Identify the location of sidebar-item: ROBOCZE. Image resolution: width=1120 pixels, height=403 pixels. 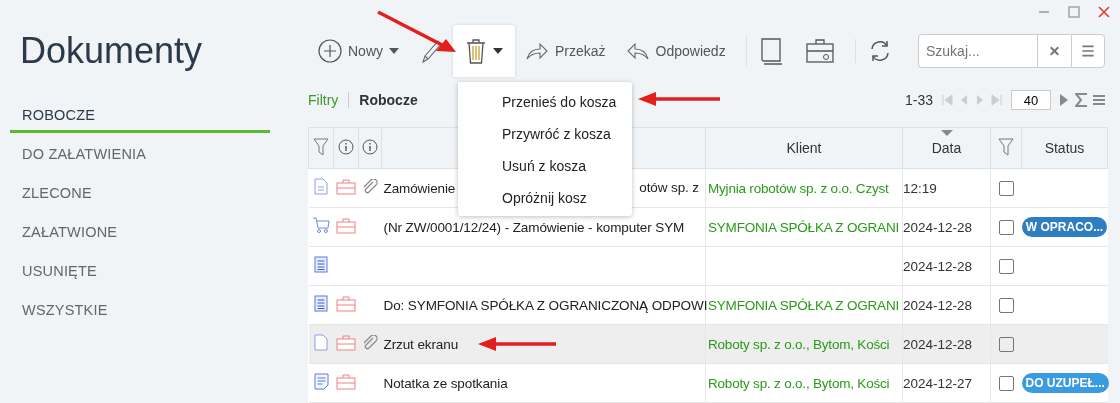
(140, 117).